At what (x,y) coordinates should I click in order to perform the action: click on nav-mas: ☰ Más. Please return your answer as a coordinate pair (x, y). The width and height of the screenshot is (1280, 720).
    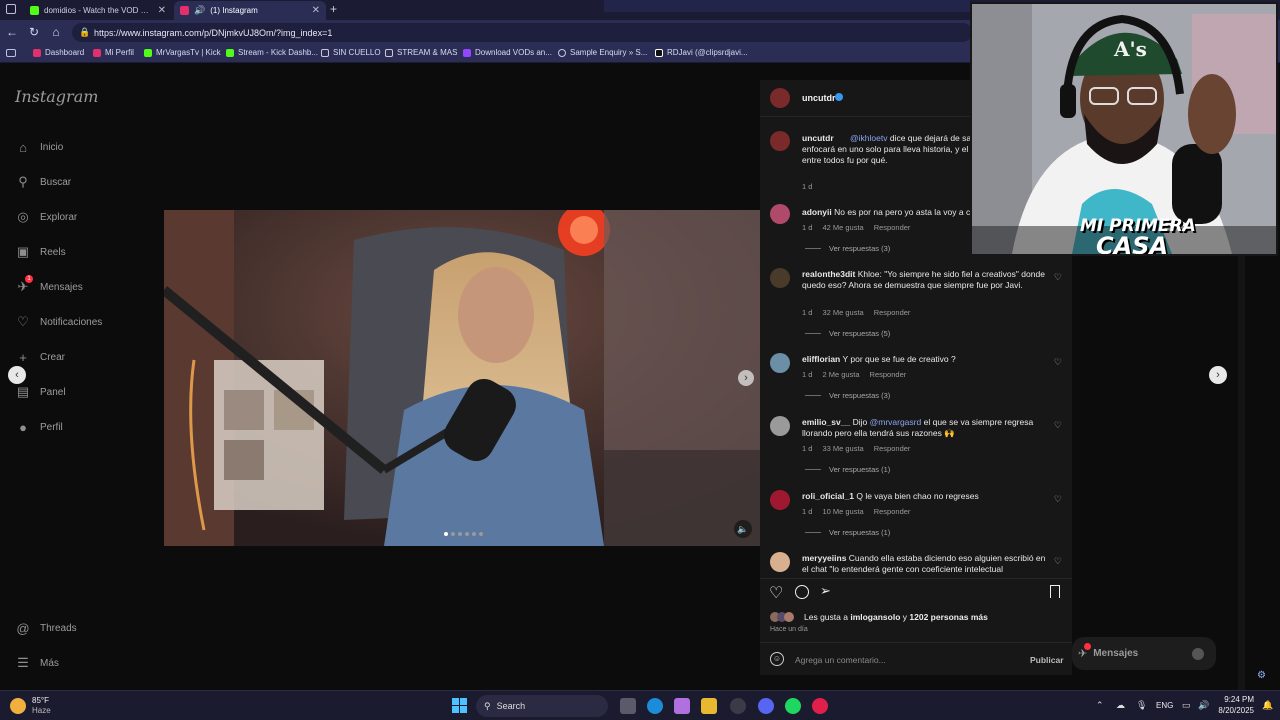
    Looking at the image, I should click on (37, 663).